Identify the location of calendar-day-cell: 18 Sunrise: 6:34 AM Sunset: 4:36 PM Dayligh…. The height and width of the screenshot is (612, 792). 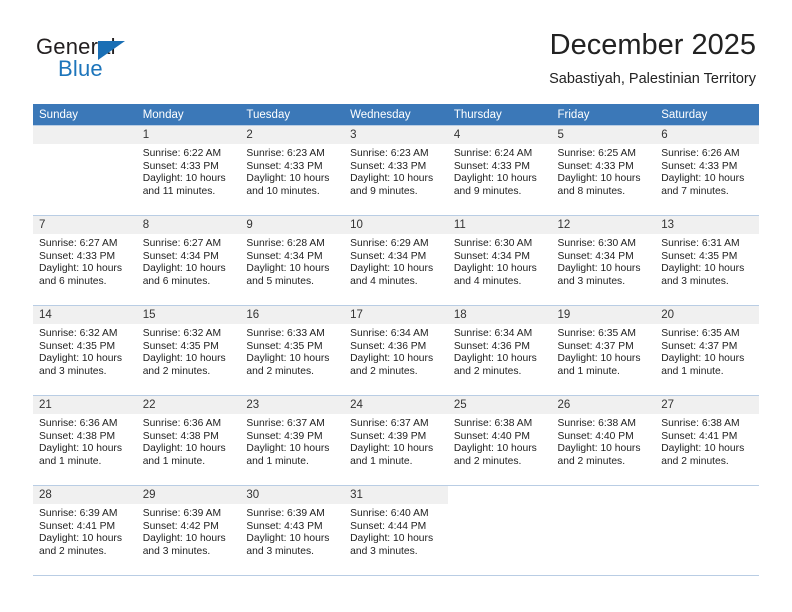
(499, 350).